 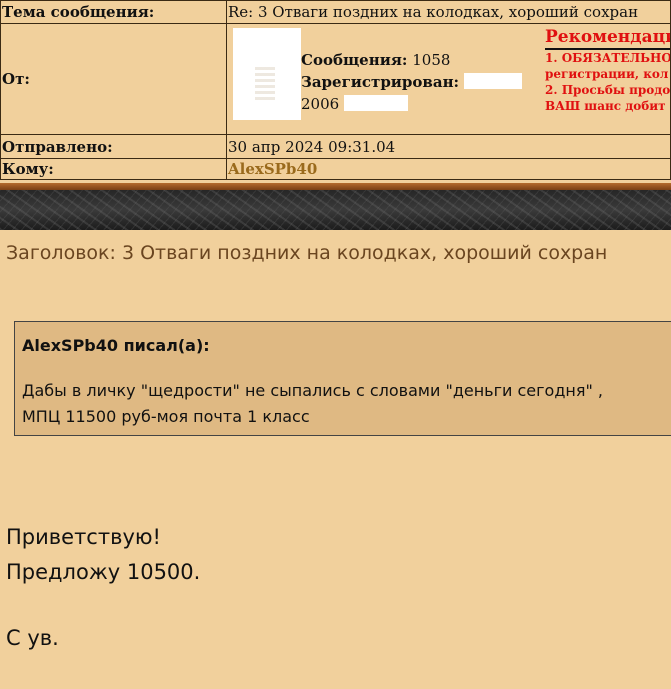 What do you see at coordinates (605, 106) in the screenshot?
I see `recommendation-line: ВАШ шанс добит` at bounding box center [605, 106].